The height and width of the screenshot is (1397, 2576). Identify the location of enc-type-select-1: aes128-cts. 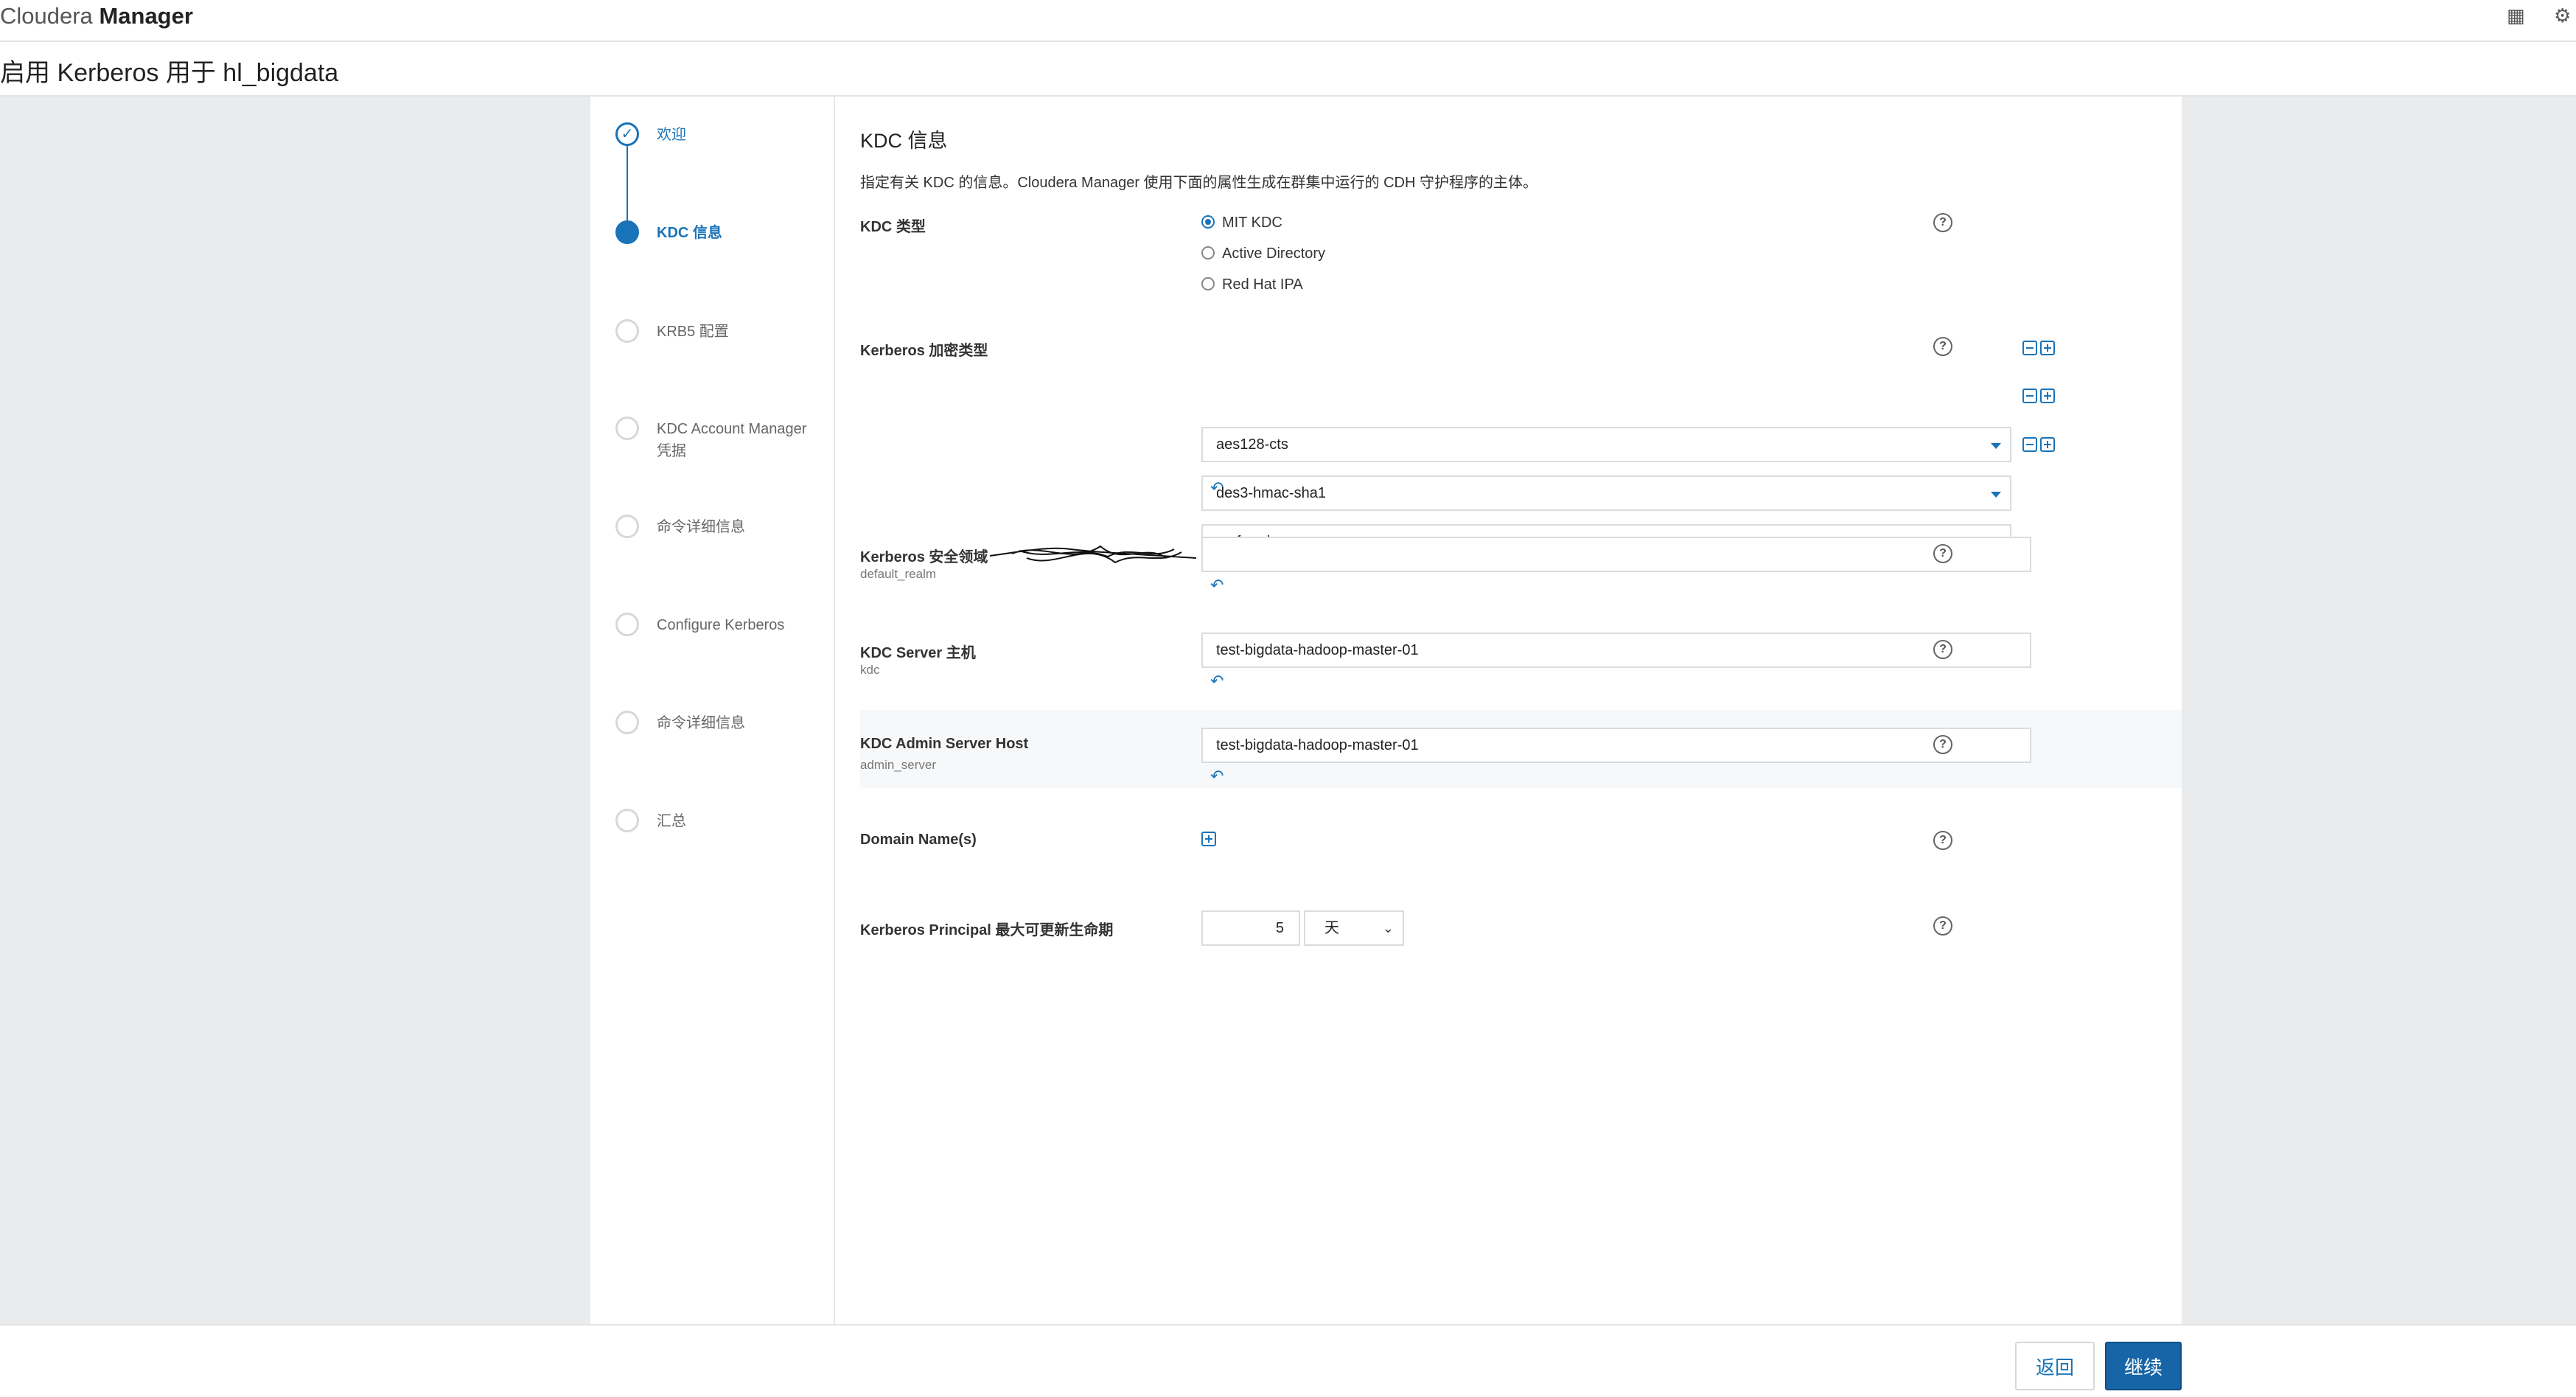
(1606, 445).